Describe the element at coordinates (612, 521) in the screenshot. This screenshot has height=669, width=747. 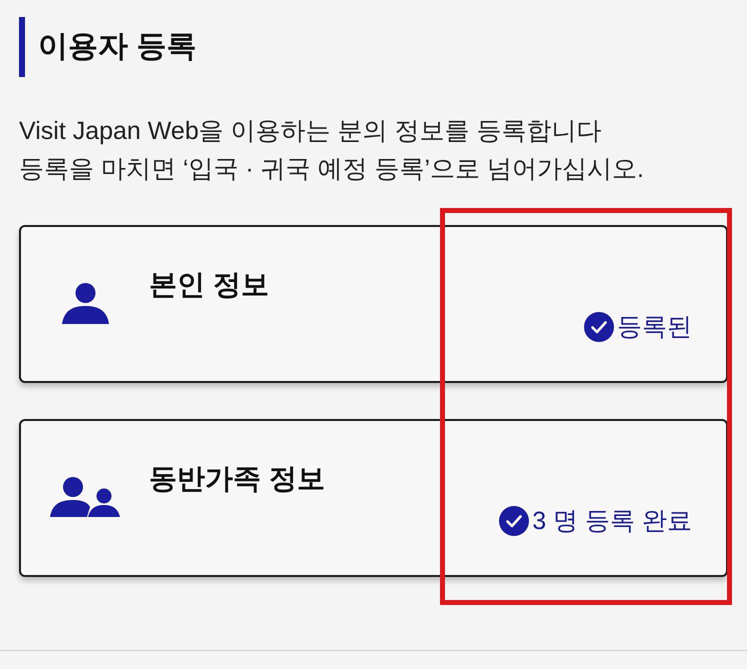
I see `status-label: 3 명 등록 완료` at that location.